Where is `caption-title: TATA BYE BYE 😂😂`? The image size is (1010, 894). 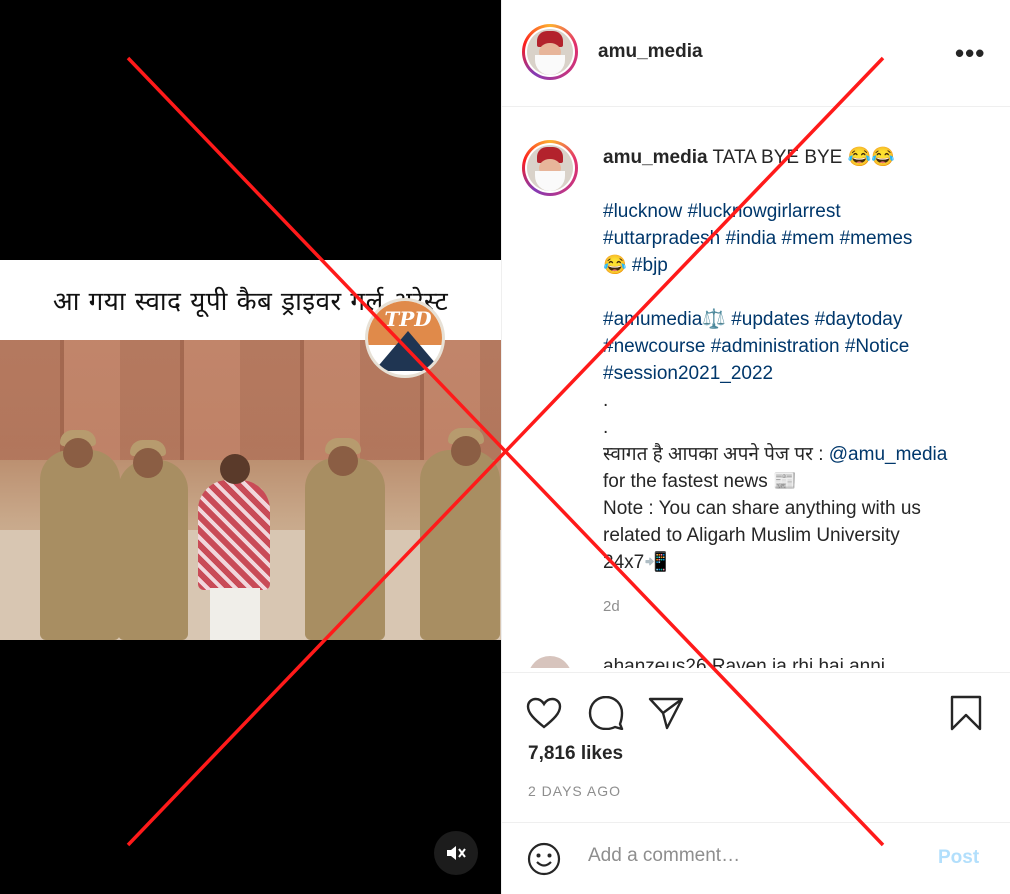 caption-title: TATA BYE BYE 😂😂 is located at coordinates (803, 157).